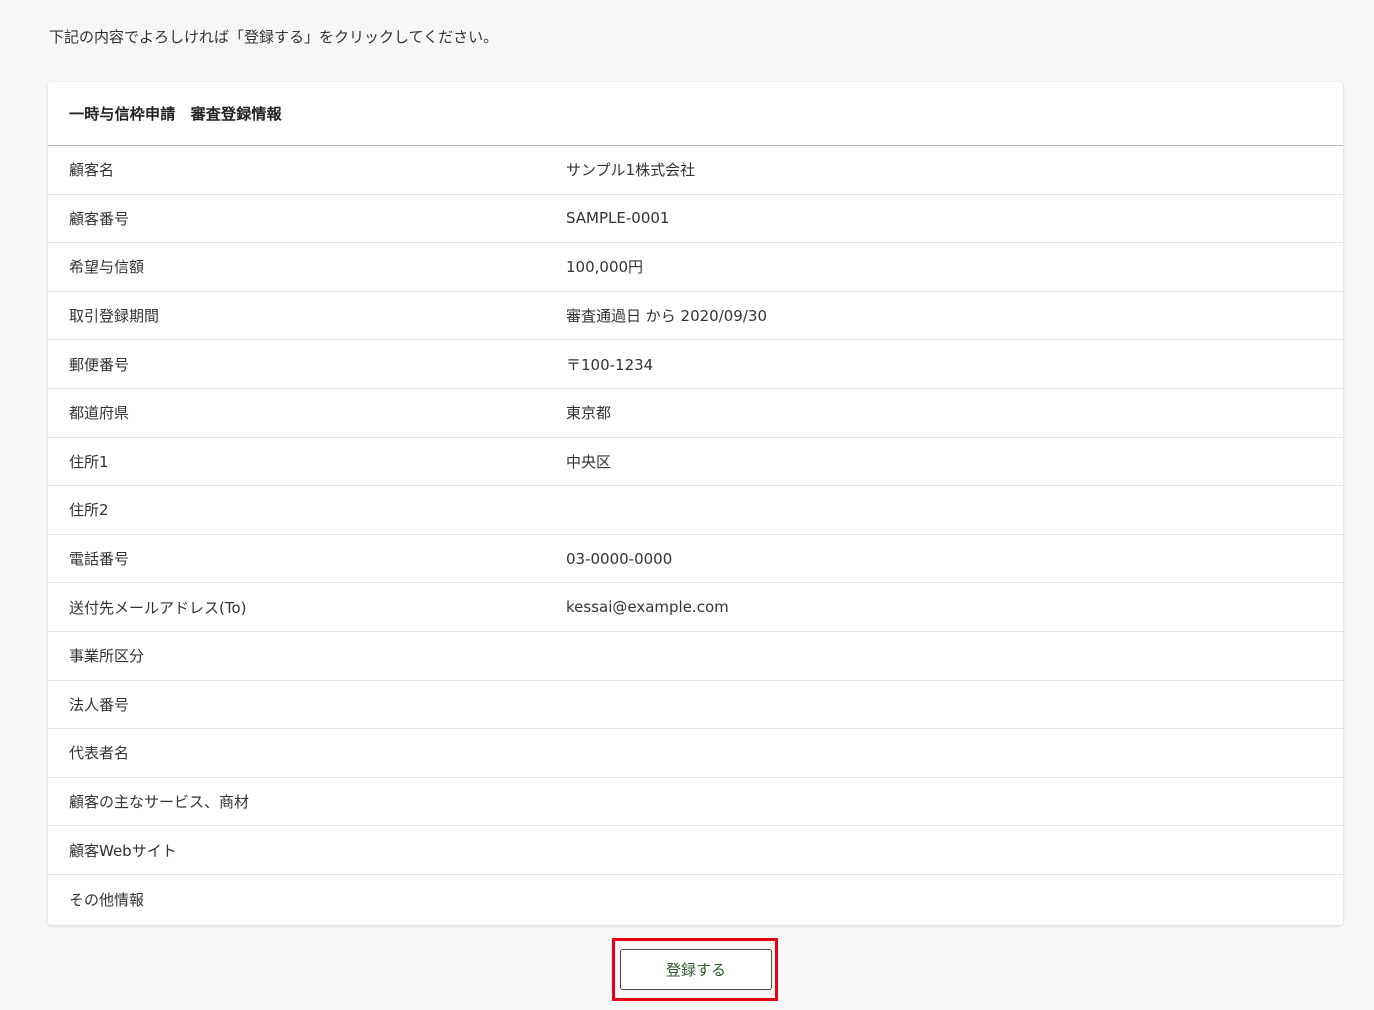 This screenshot has height=1010, width=1374. Describe the element at coordinates (666, 316) in the screenshot. I see `row-value: 審査通過日 から 2020/09/30` at that location.